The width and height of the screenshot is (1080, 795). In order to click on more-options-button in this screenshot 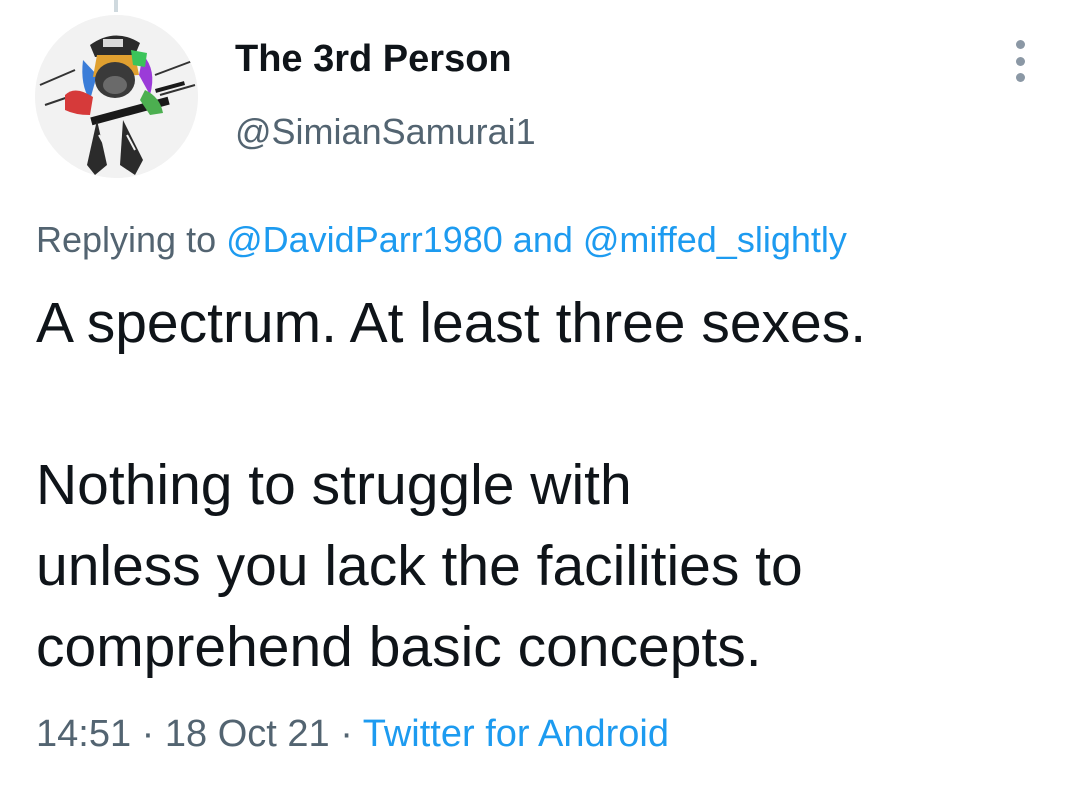, I will do `click(1020, 61)`.